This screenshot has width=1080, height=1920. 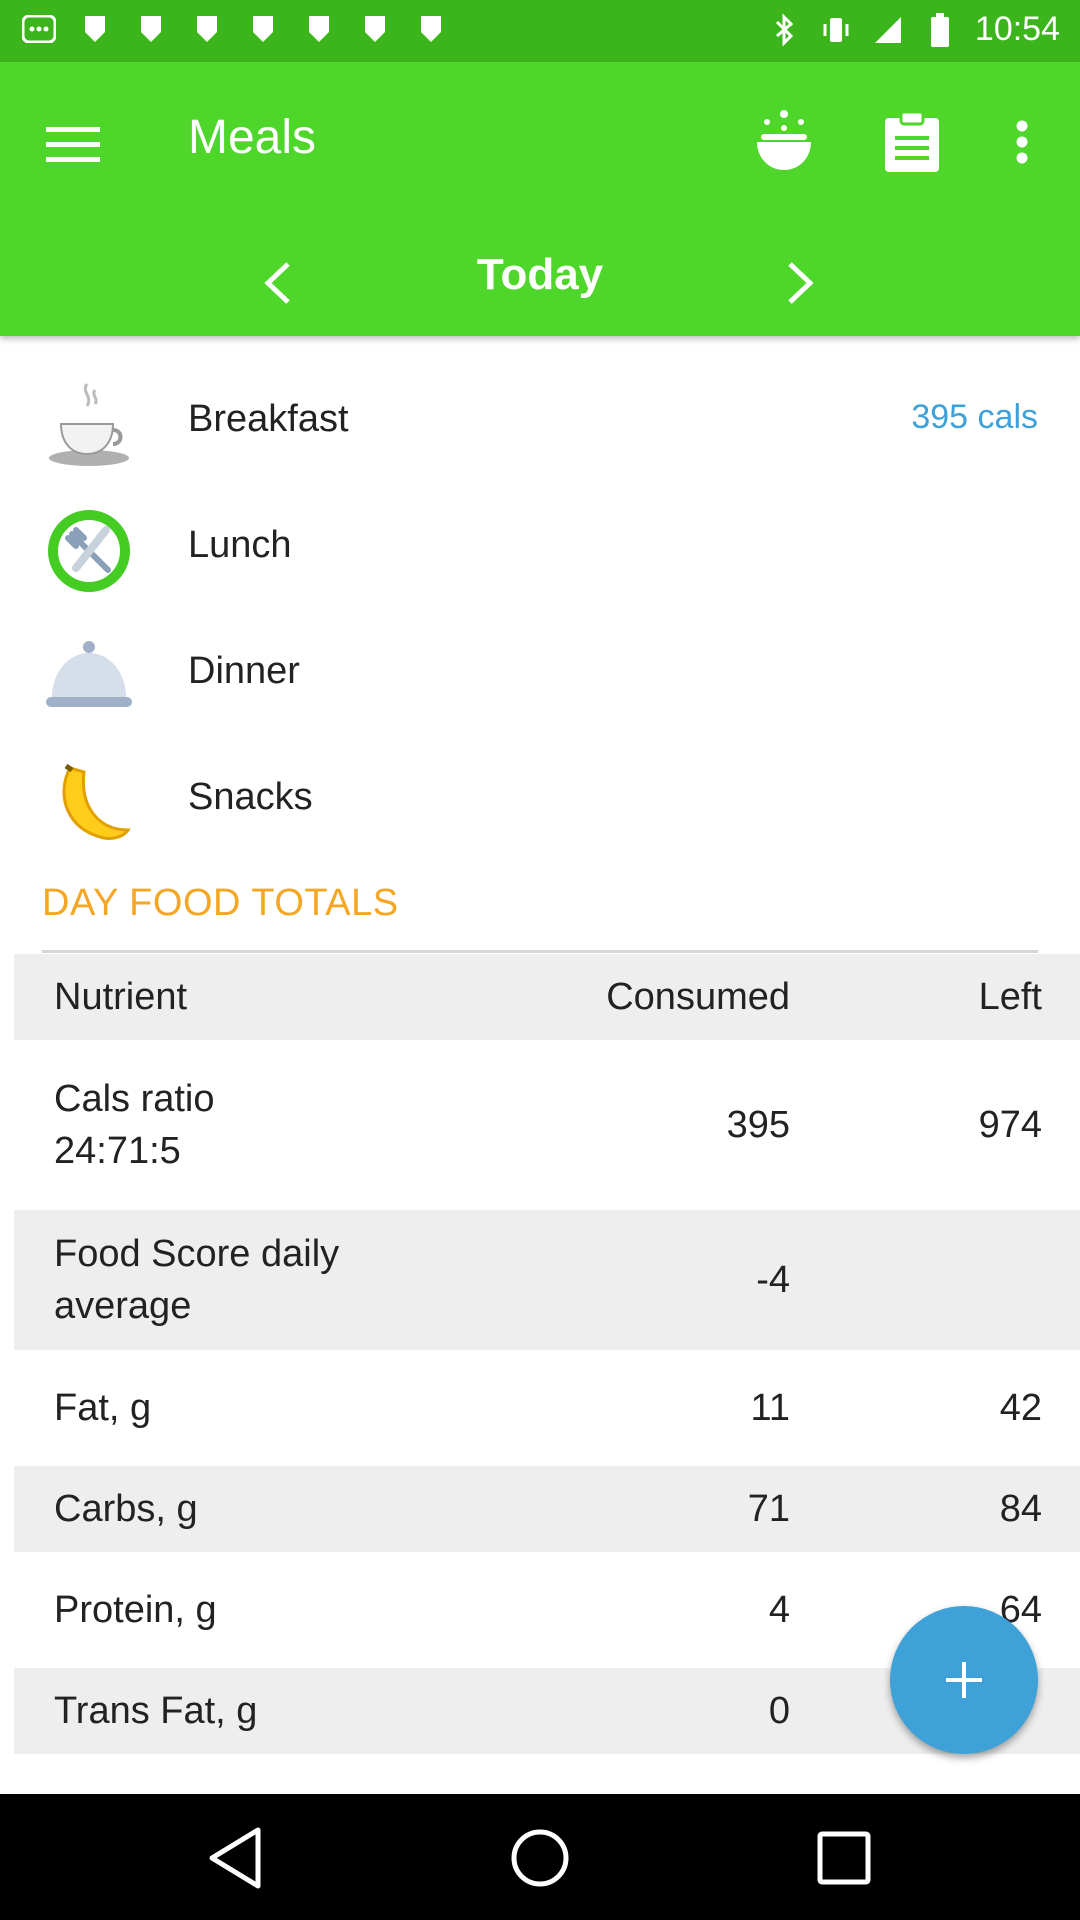 I want to click on meal-item-lunch: Lunch, so click(x=540, y=547).